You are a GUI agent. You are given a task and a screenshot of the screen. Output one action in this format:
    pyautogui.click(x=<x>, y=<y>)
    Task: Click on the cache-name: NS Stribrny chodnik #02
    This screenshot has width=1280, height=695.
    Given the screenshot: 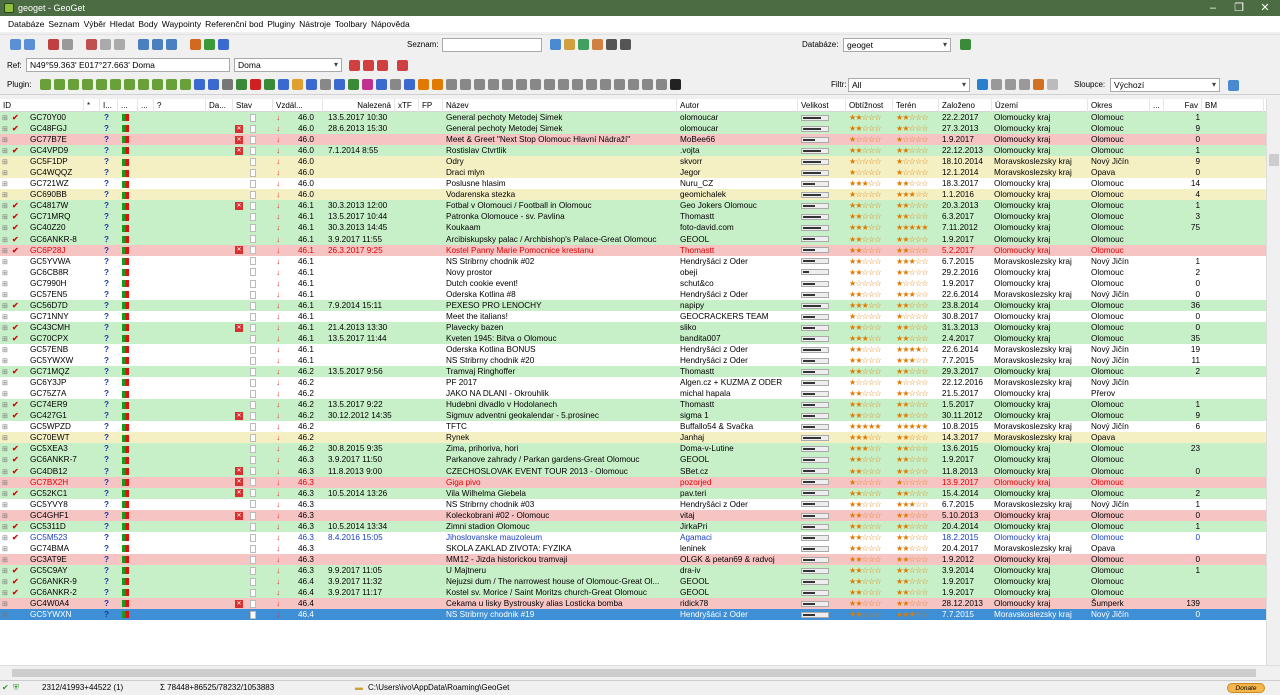 What is the action you would take?
    pyautogui.click(x=490, y=261)
    